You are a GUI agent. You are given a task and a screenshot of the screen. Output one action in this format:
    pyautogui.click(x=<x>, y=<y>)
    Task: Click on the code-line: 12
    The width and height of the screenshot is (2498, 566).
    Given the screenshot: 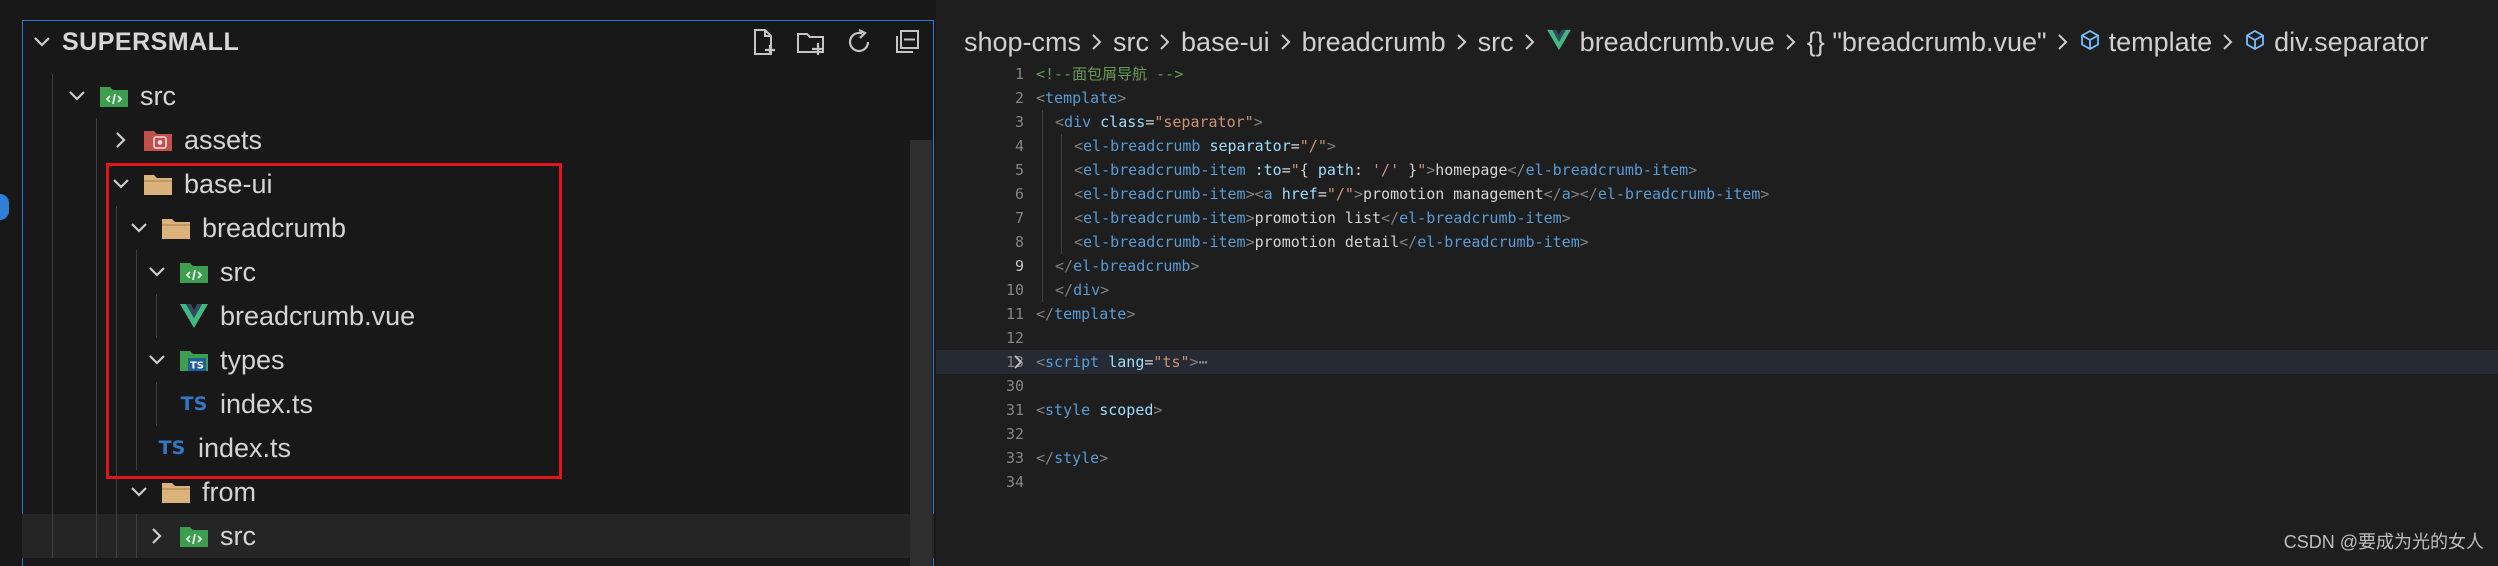 What is the action you would take?
    pyautogui.click(x=1717, y=338)
    